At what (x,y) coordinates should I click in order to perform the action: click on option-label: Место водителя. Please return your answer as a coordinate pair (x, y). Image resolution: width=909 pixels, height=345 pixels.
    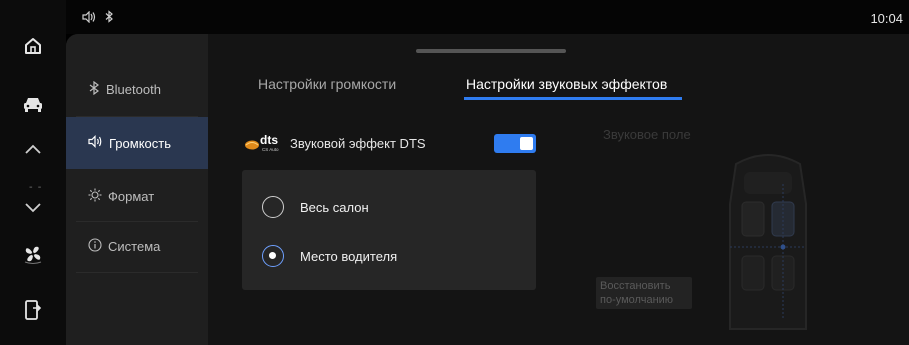
    Looking at the image, I should click on (349, 256).